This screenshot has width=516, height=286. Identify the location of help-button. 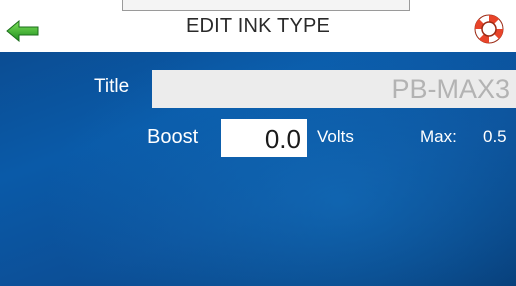
(489, 29).